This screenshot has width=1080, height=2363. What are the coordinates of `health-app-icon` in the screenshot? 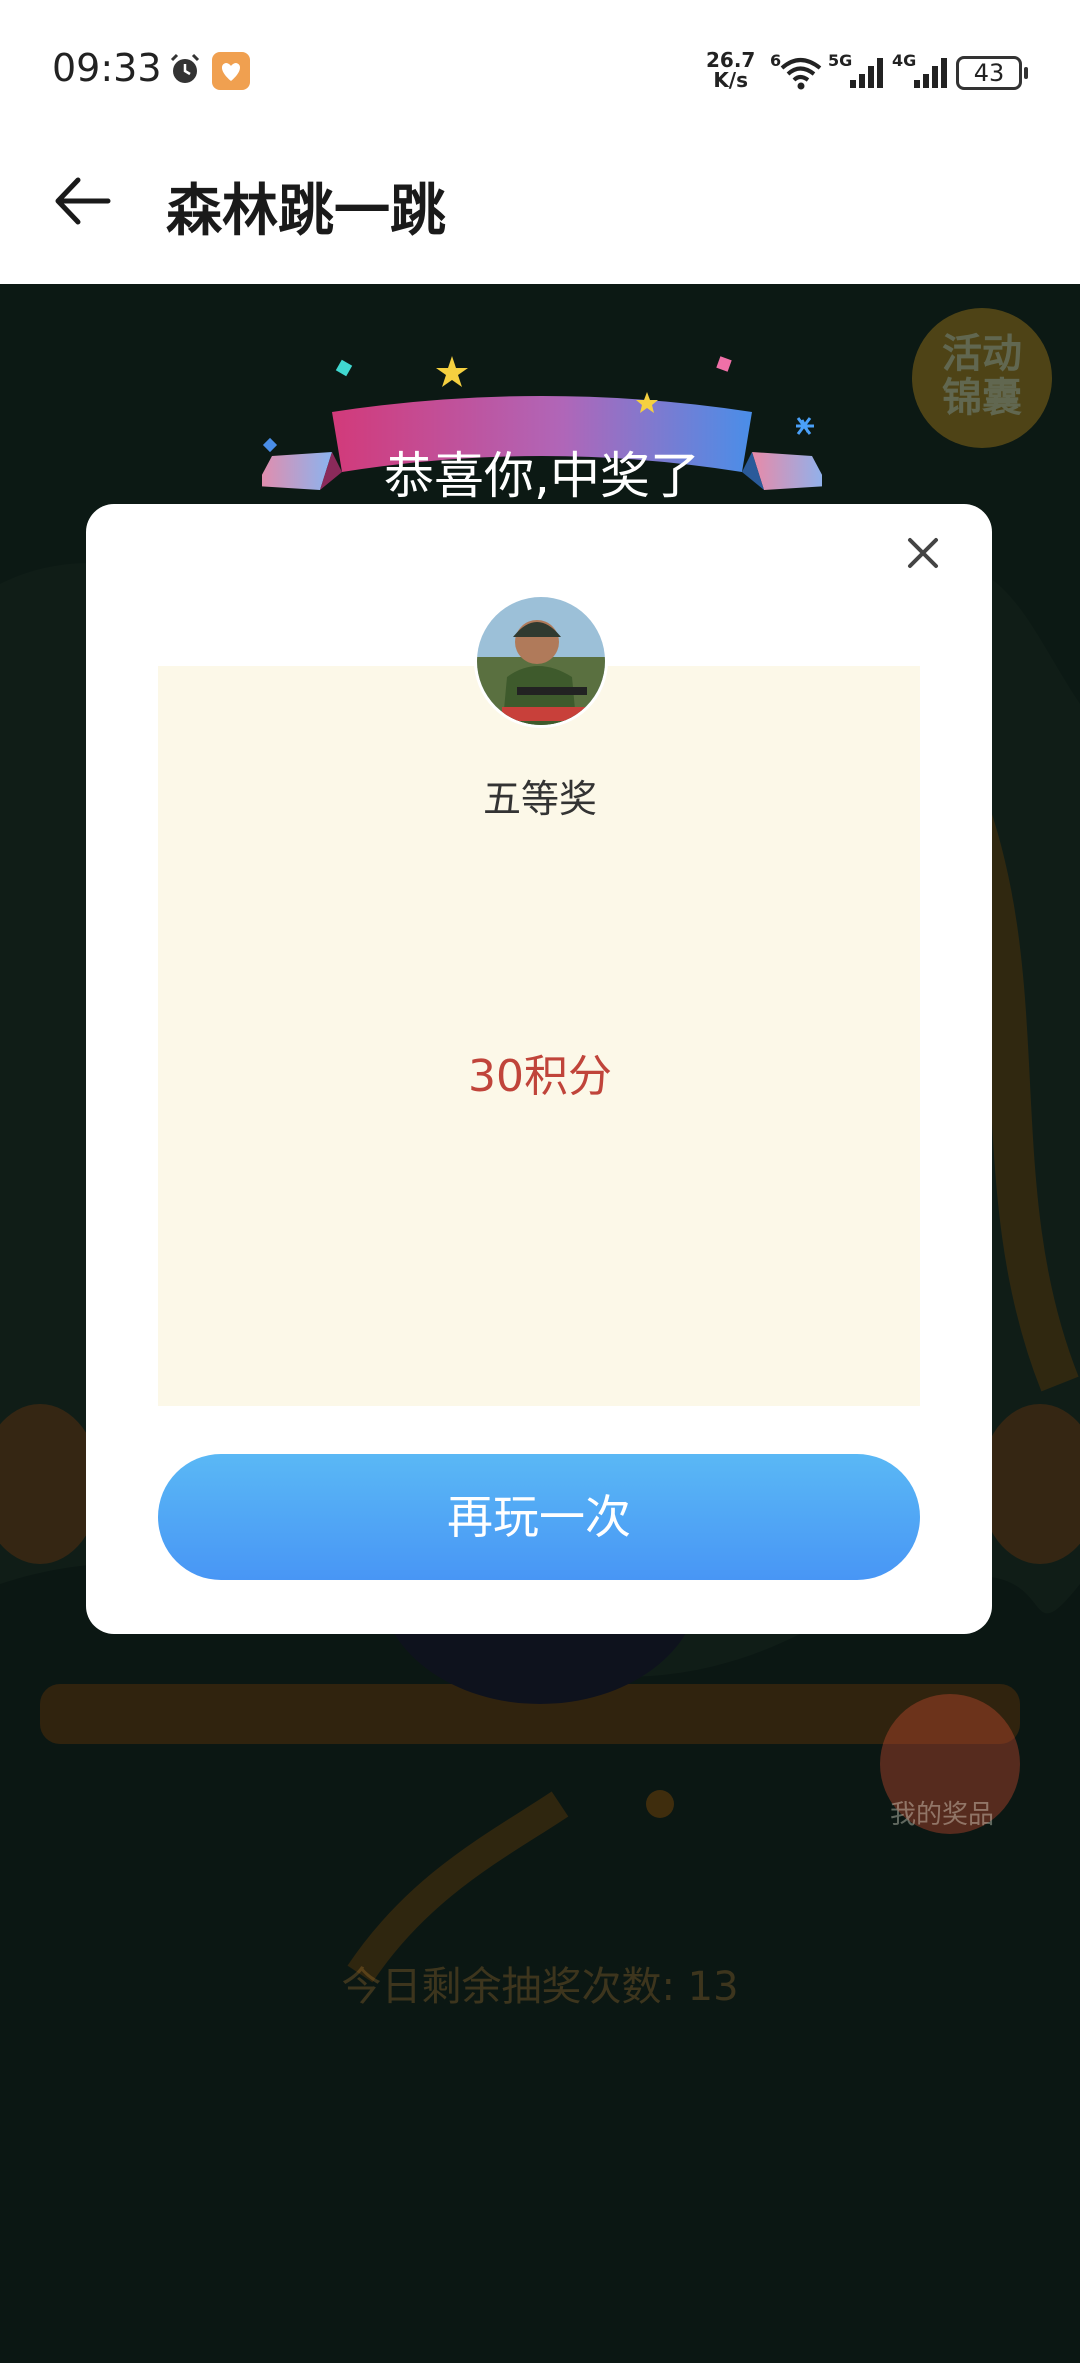 It's located at (231, 71).